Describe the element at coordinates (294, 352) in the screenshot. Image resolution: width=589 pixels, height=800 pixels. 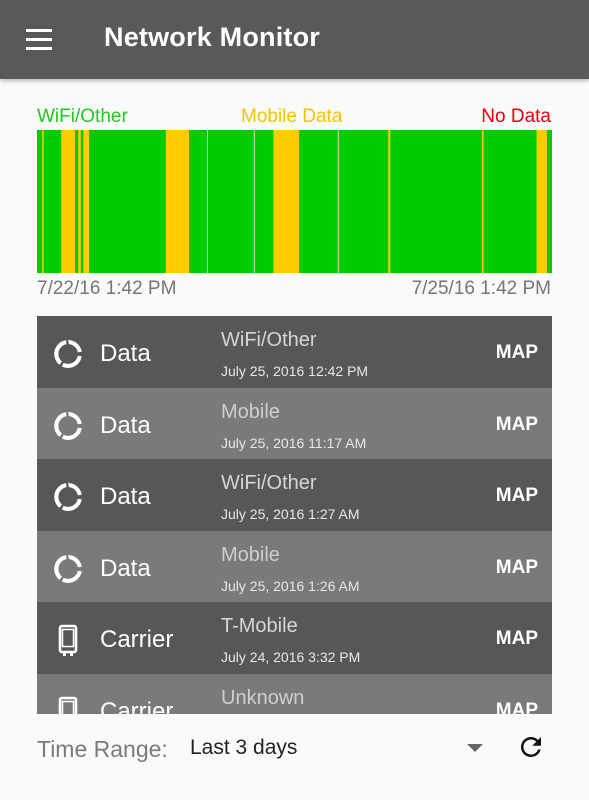
I see `list-item: Data WiFi/Other July 25, 2016 12:42 PM MAP` at that location.